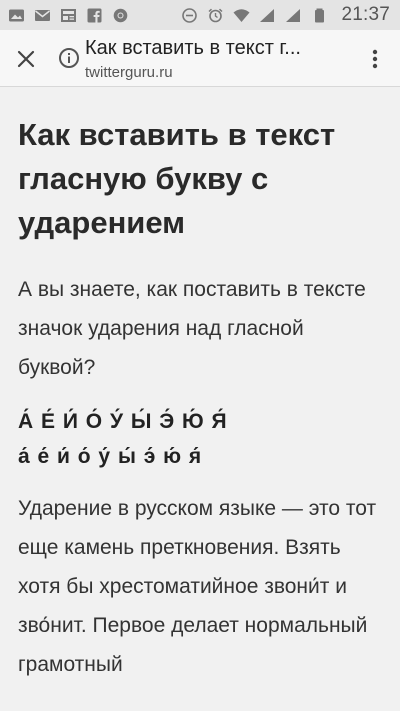 This screenshot has height=711, width=400. I want to click on news-icon, so click(68, 15).